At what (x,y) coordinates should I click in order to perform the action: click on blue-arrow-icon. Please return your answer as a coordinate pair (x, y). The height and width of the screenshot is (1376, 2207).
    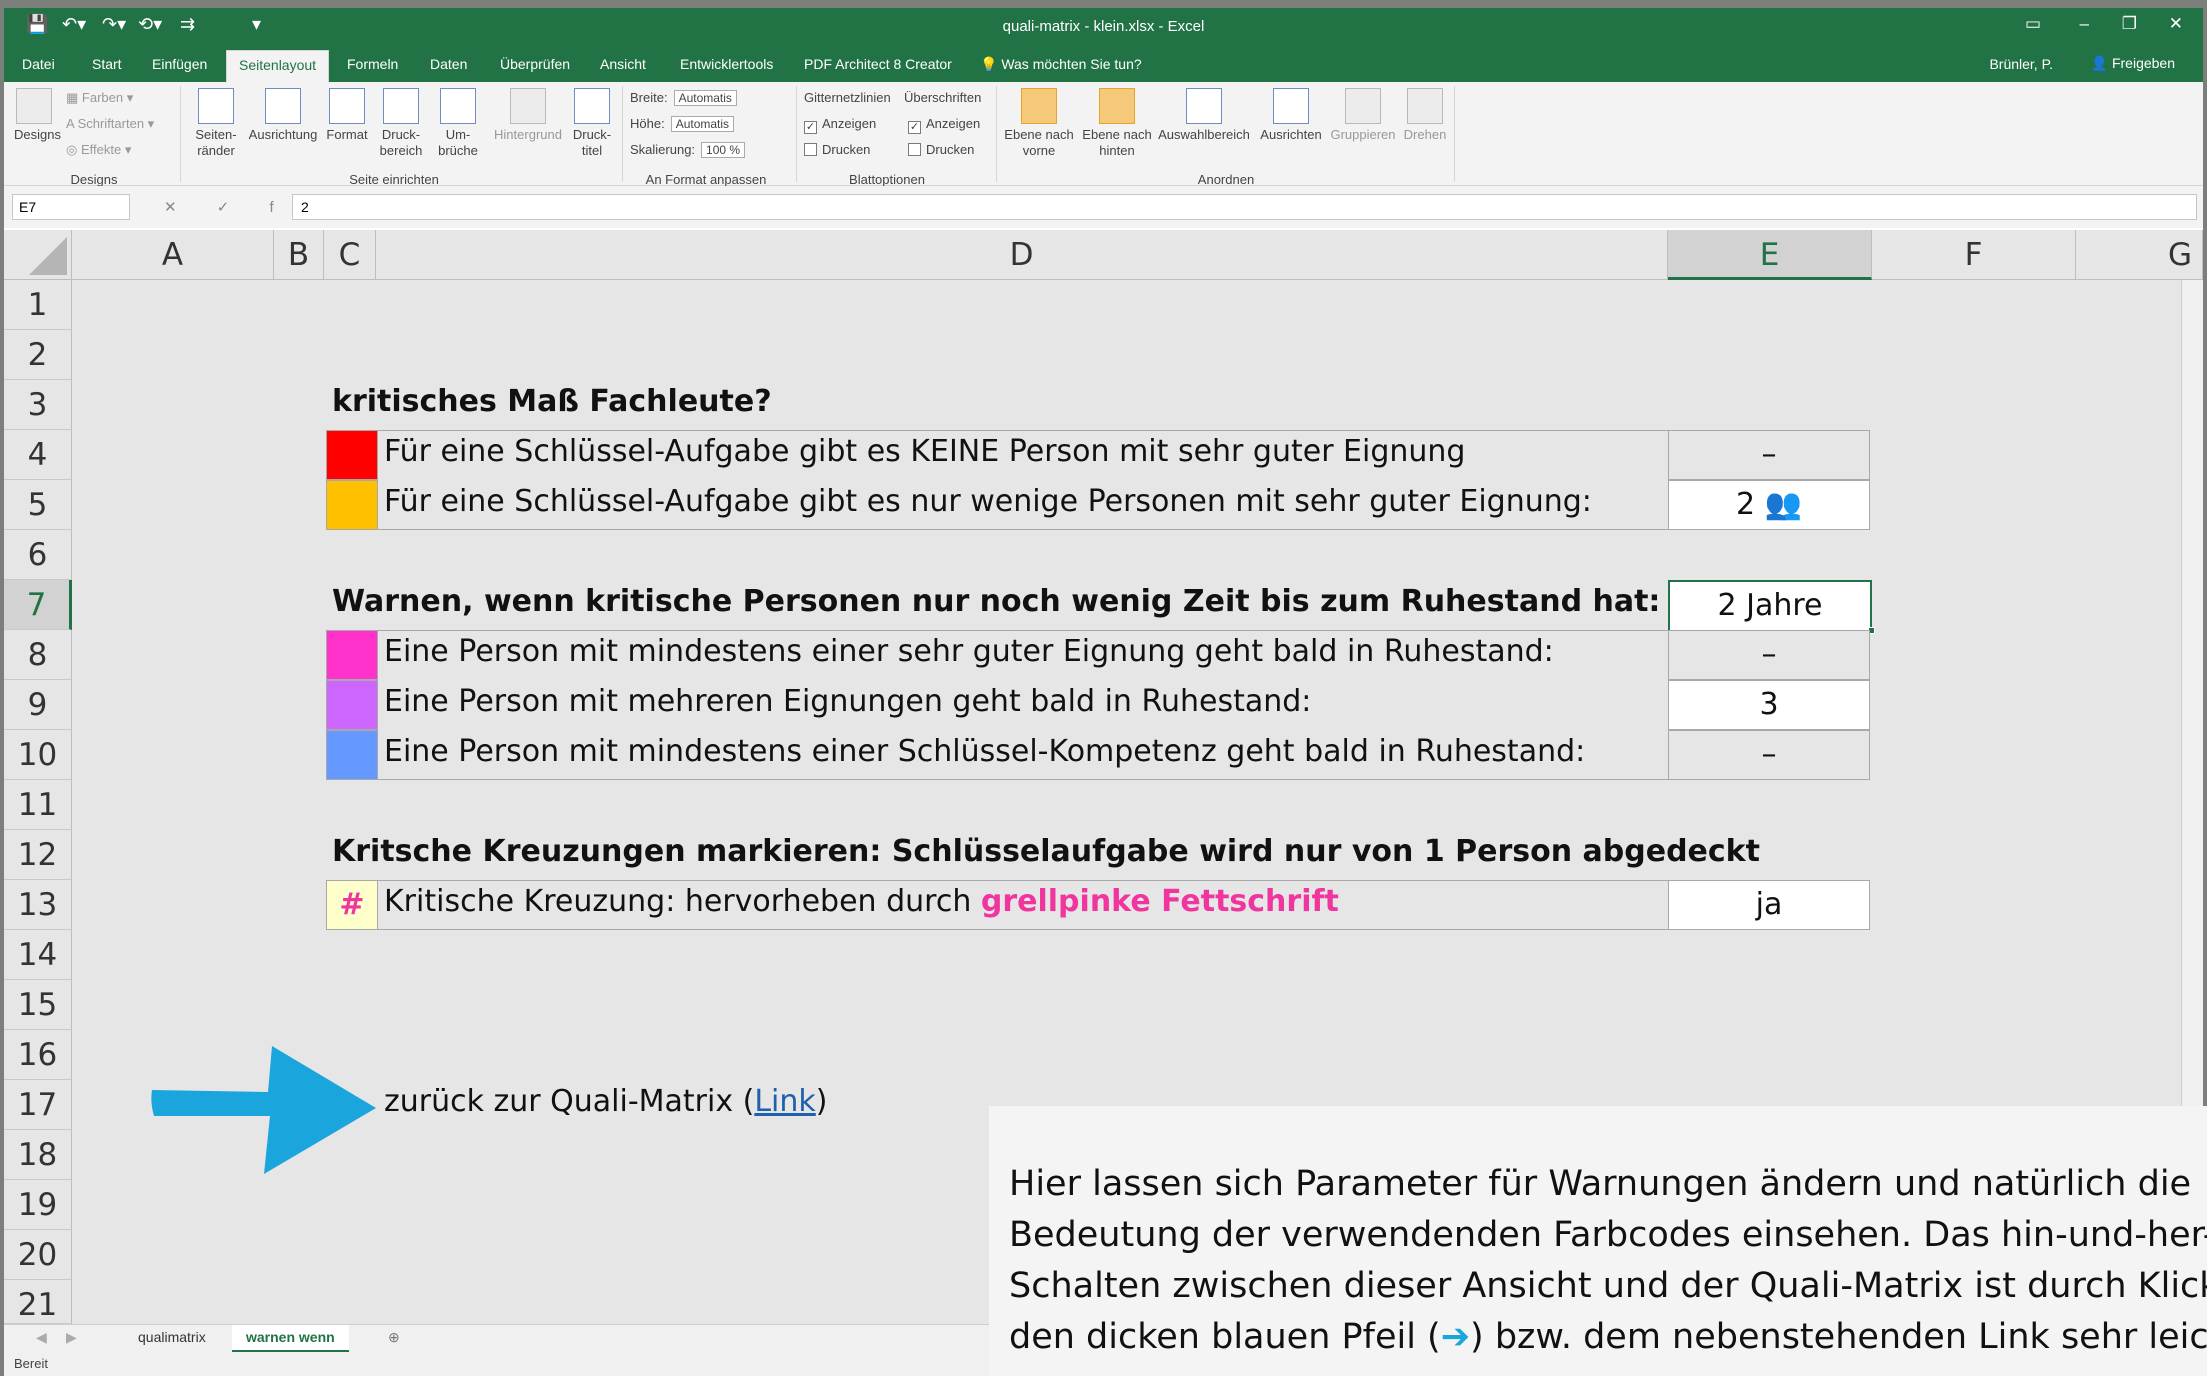
    Looking at the image, I should click on (262, 1110).